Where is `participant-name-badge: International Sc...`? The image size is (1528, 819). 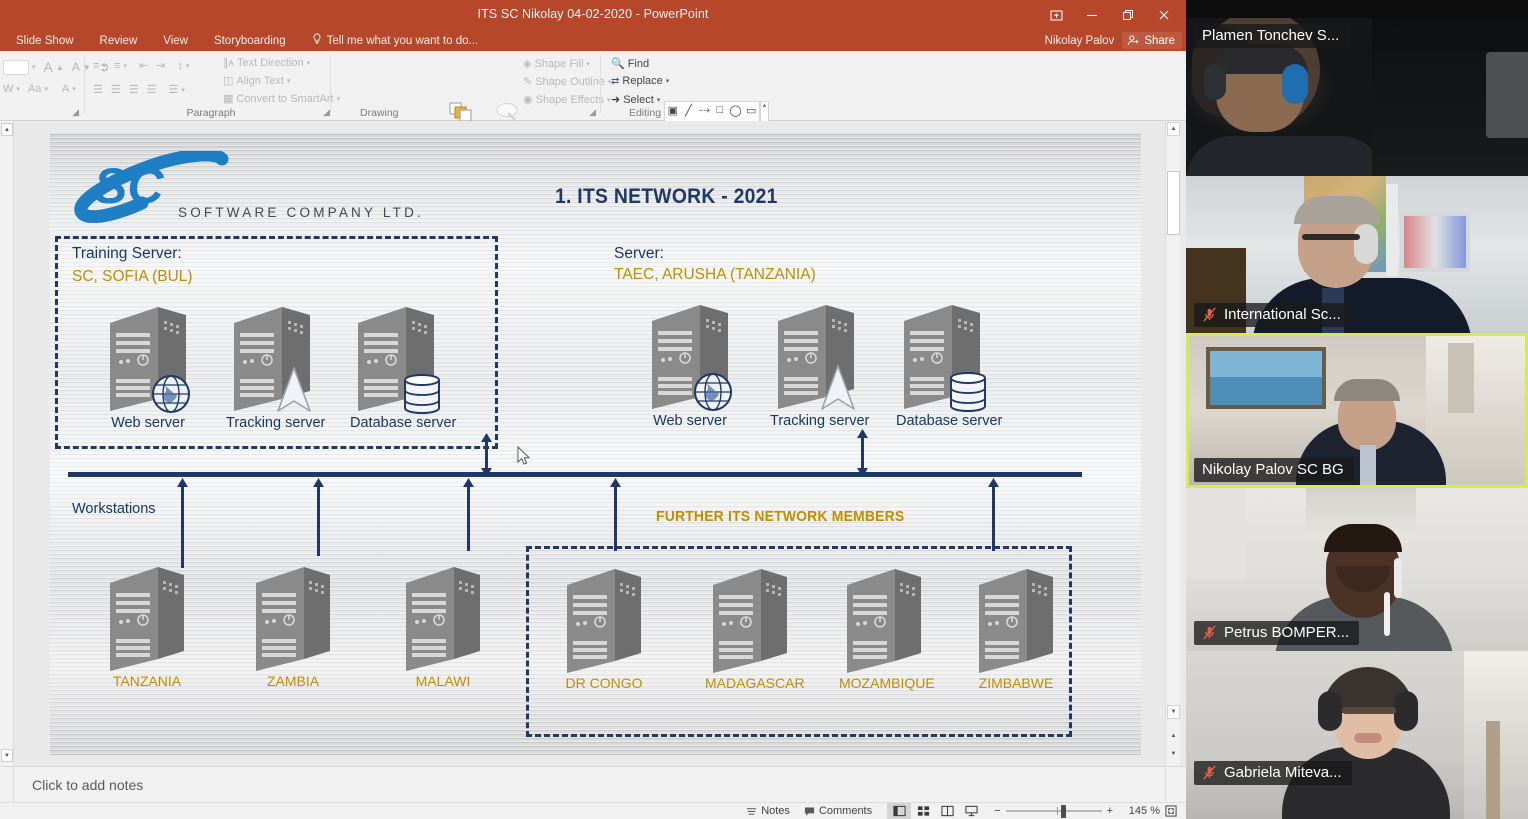
participant-name-badge: International Sc... is located at coordinates (1272, 315).